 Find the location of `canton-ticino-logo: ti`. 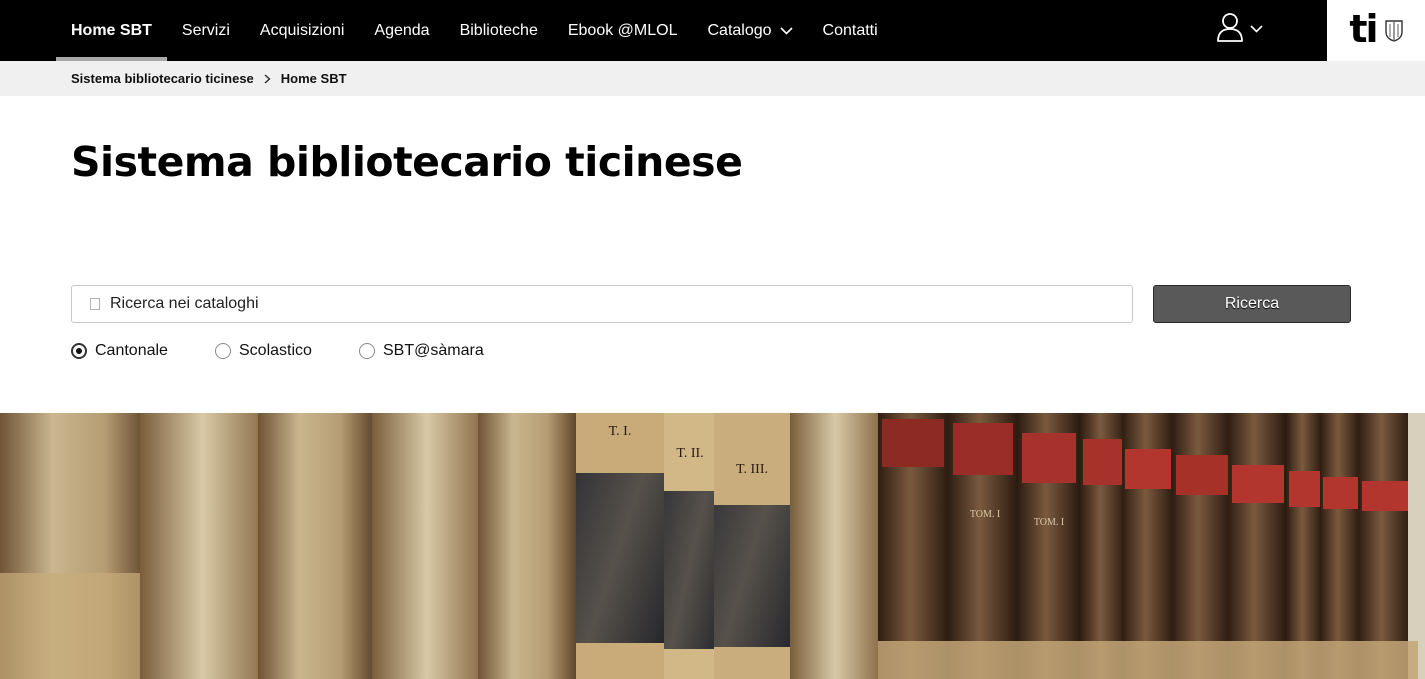

canton-ticino-logo: ti is located at coordinates (1376, 30).